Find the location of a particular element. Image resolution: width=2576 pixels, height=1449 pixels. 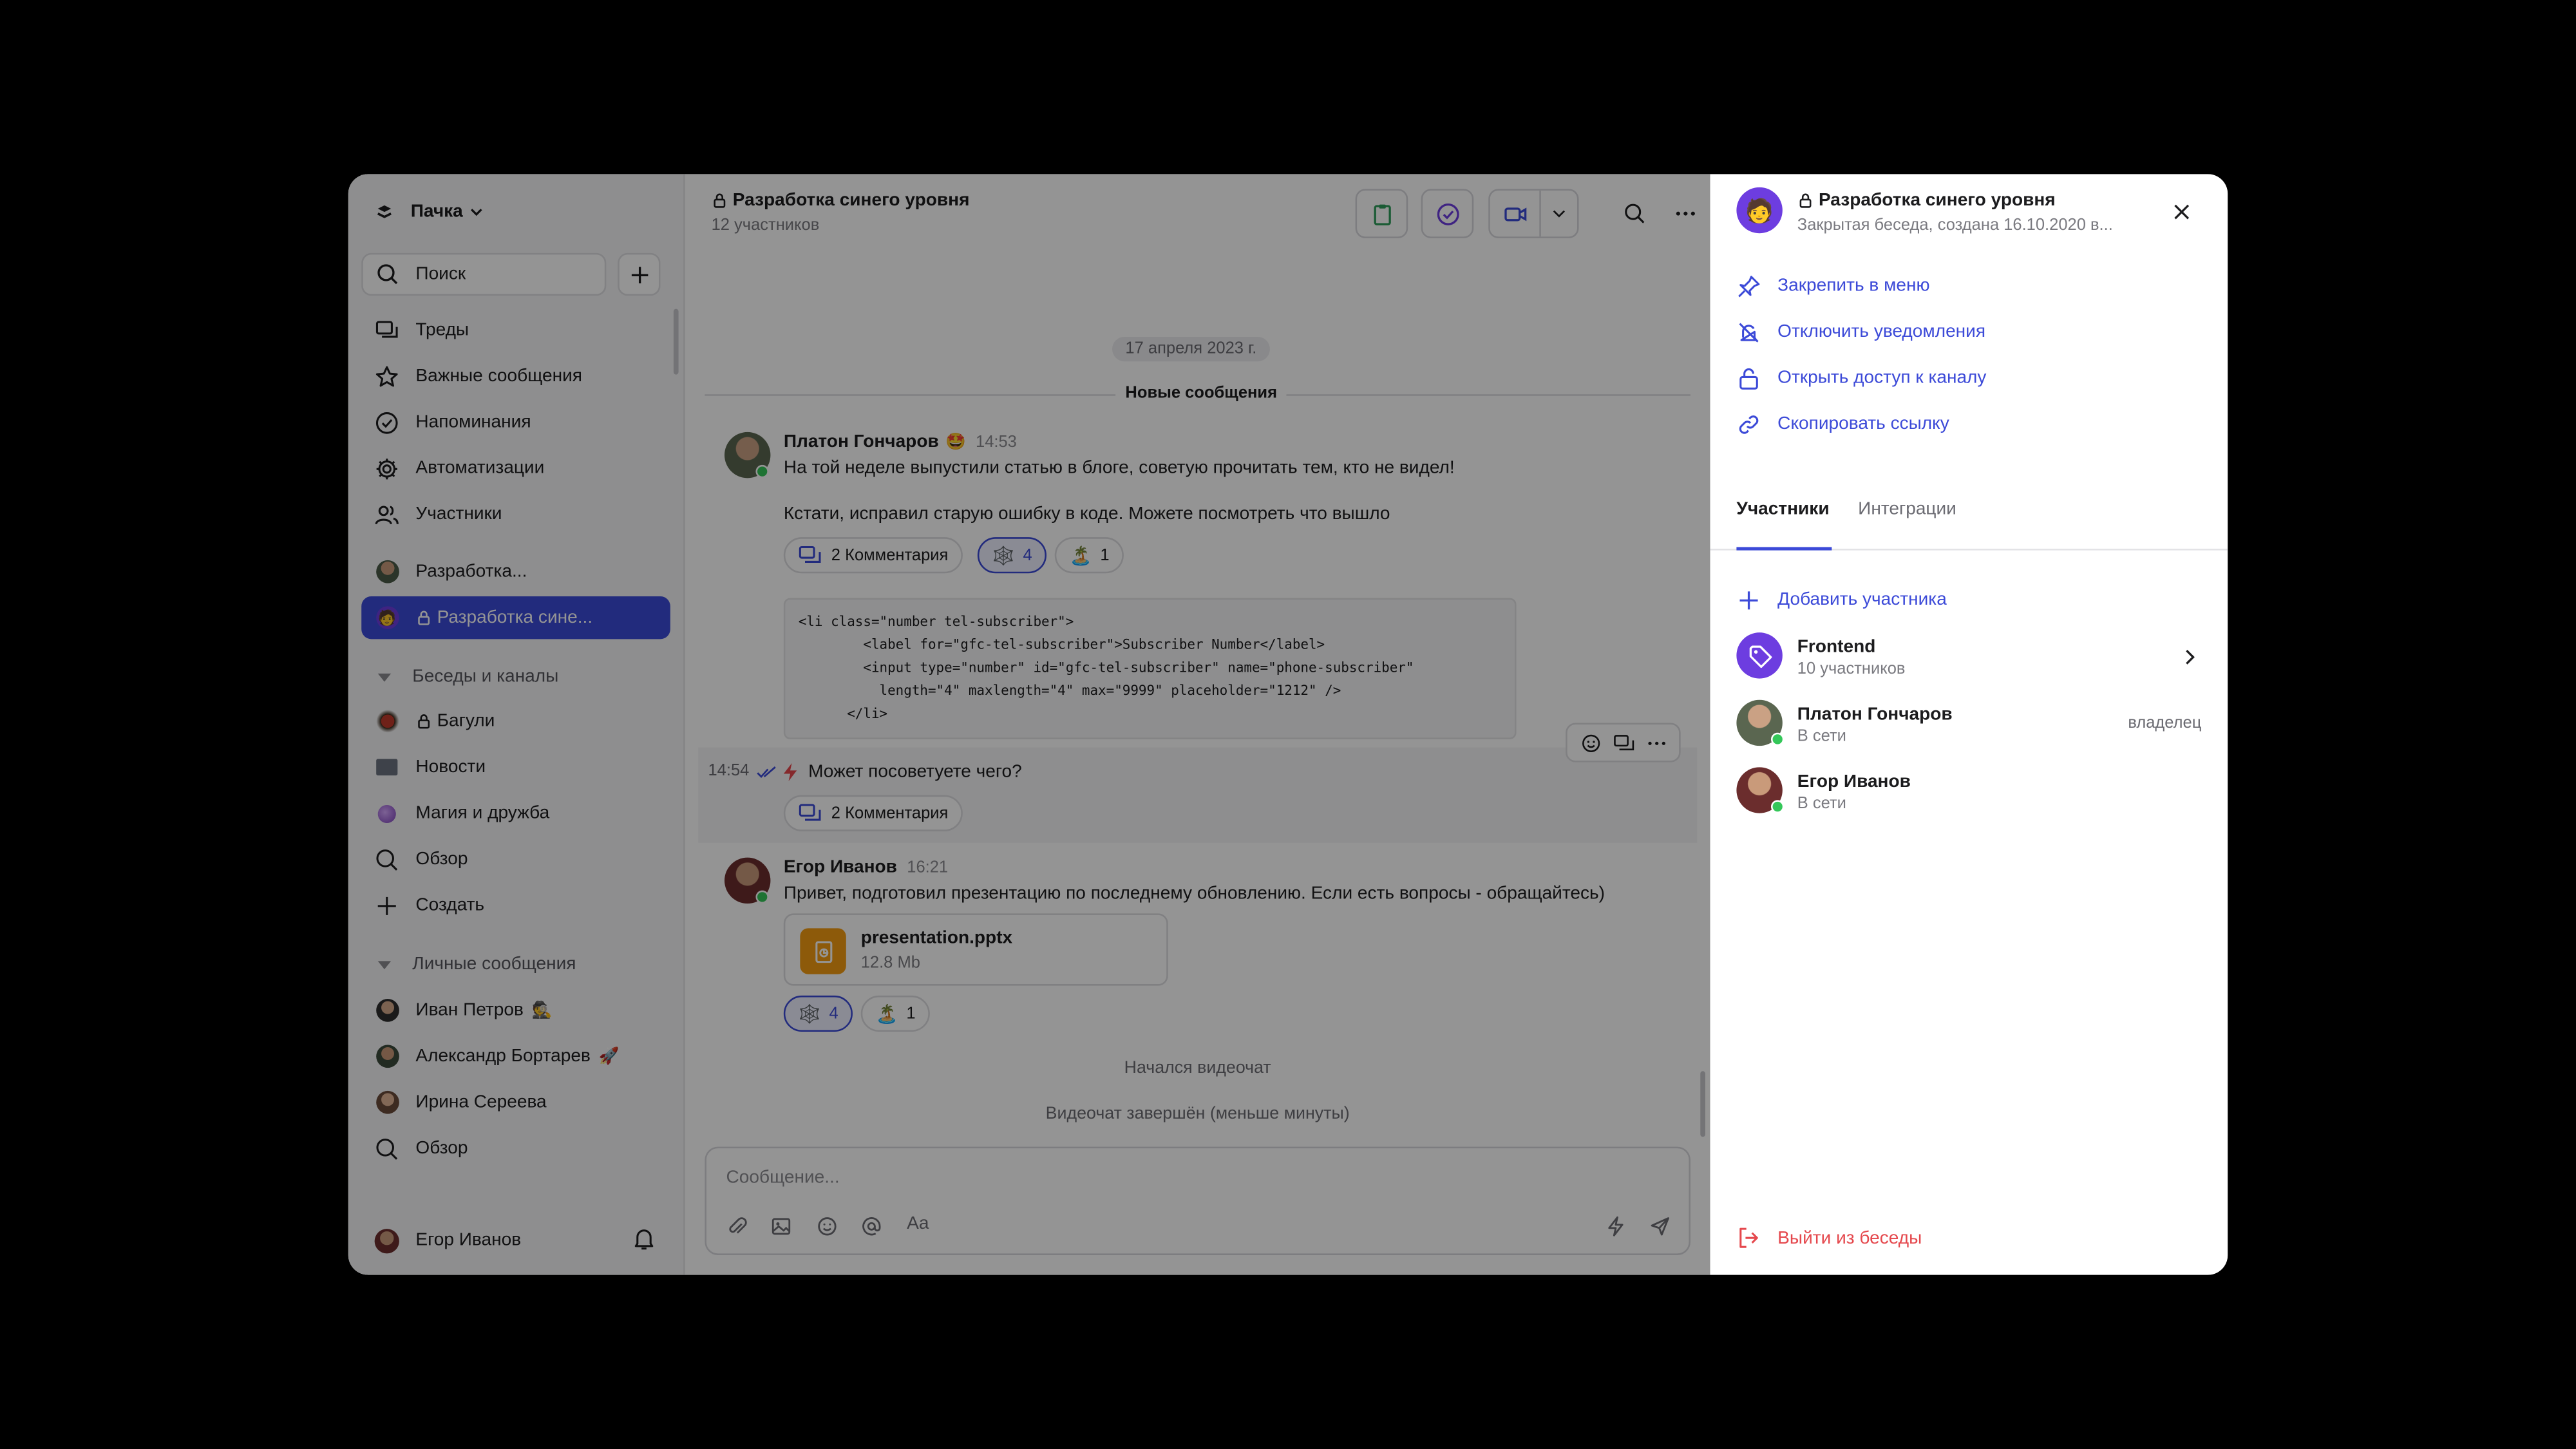

link-icon is located at coordinates (1749, 423).